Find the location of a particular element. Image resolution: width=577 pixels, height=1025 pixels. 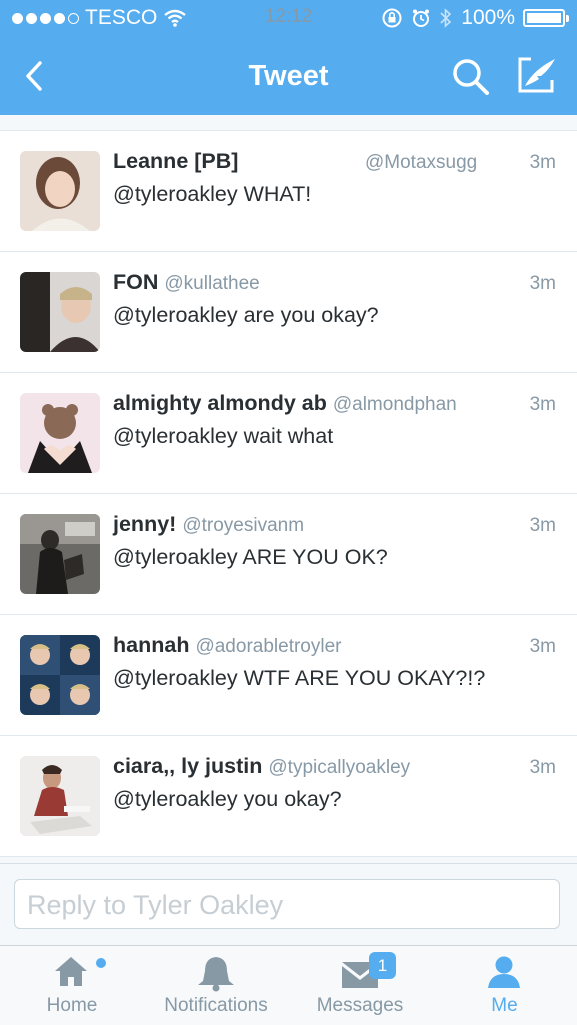

tweet-author-handle: @kullathee is located at coordinates (211, 283).